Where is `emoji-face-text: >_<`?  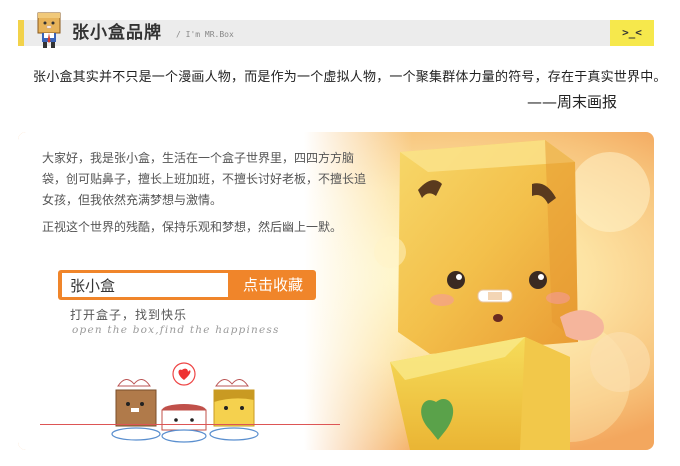
emoji-face-text: >_< is located at coordinates (632, 32).